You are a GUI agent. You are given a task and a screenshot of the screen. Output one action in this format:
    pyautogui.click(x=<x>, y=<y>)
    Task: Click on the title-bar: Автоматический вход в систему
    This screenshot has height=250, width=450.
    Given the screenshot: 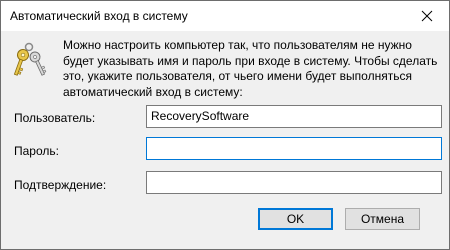 What is the action you would take?
    pyautogui.click(x=225, y=16)
    